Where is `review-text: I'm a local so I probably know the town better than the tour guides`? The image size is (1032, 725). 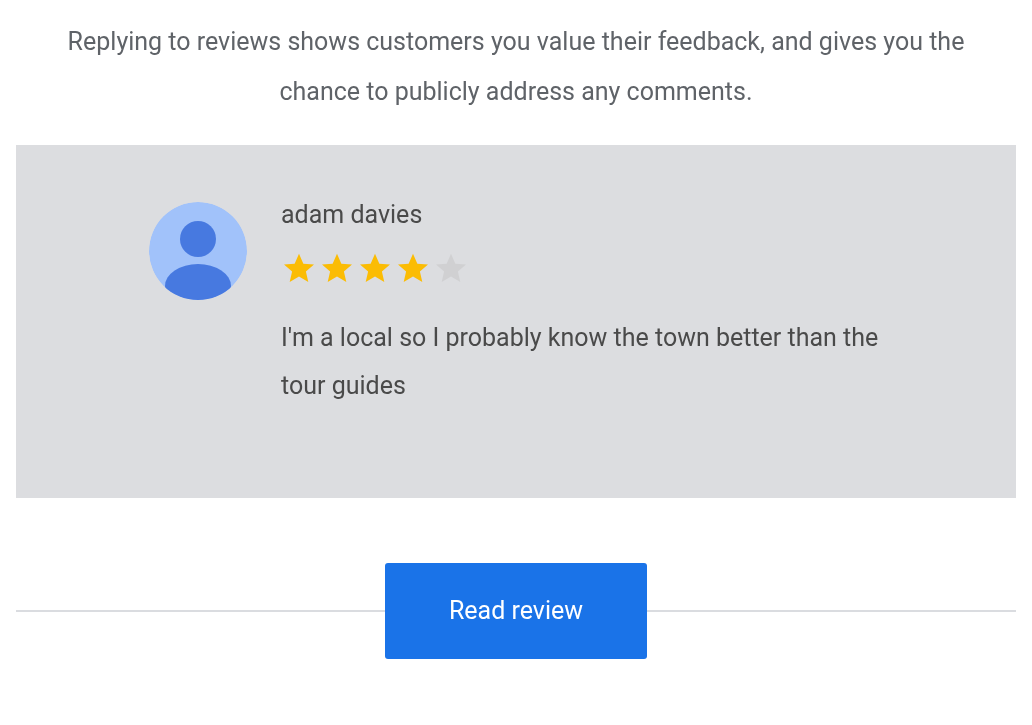 review-text: I'm a local so I probably know the town better than the tour guides is located at coordinates (580, 362).